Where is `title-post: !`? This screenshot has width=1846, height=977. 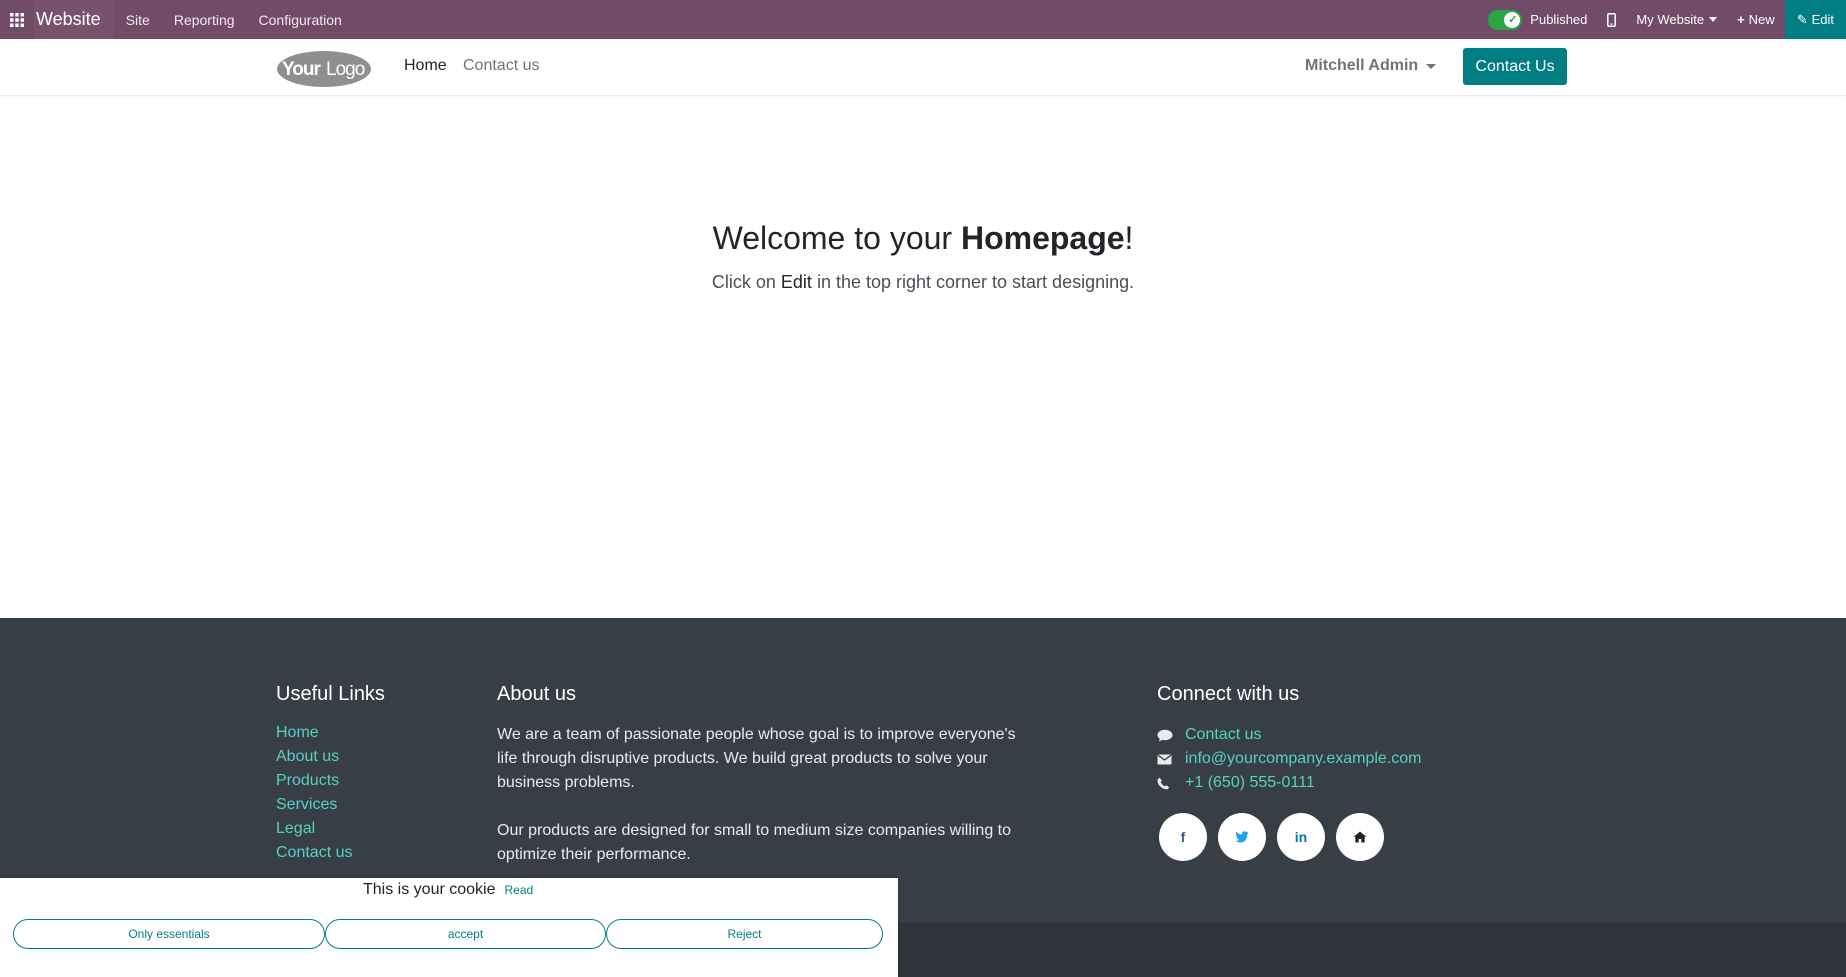 title-post: ! is located at coordinates (1129, 238).